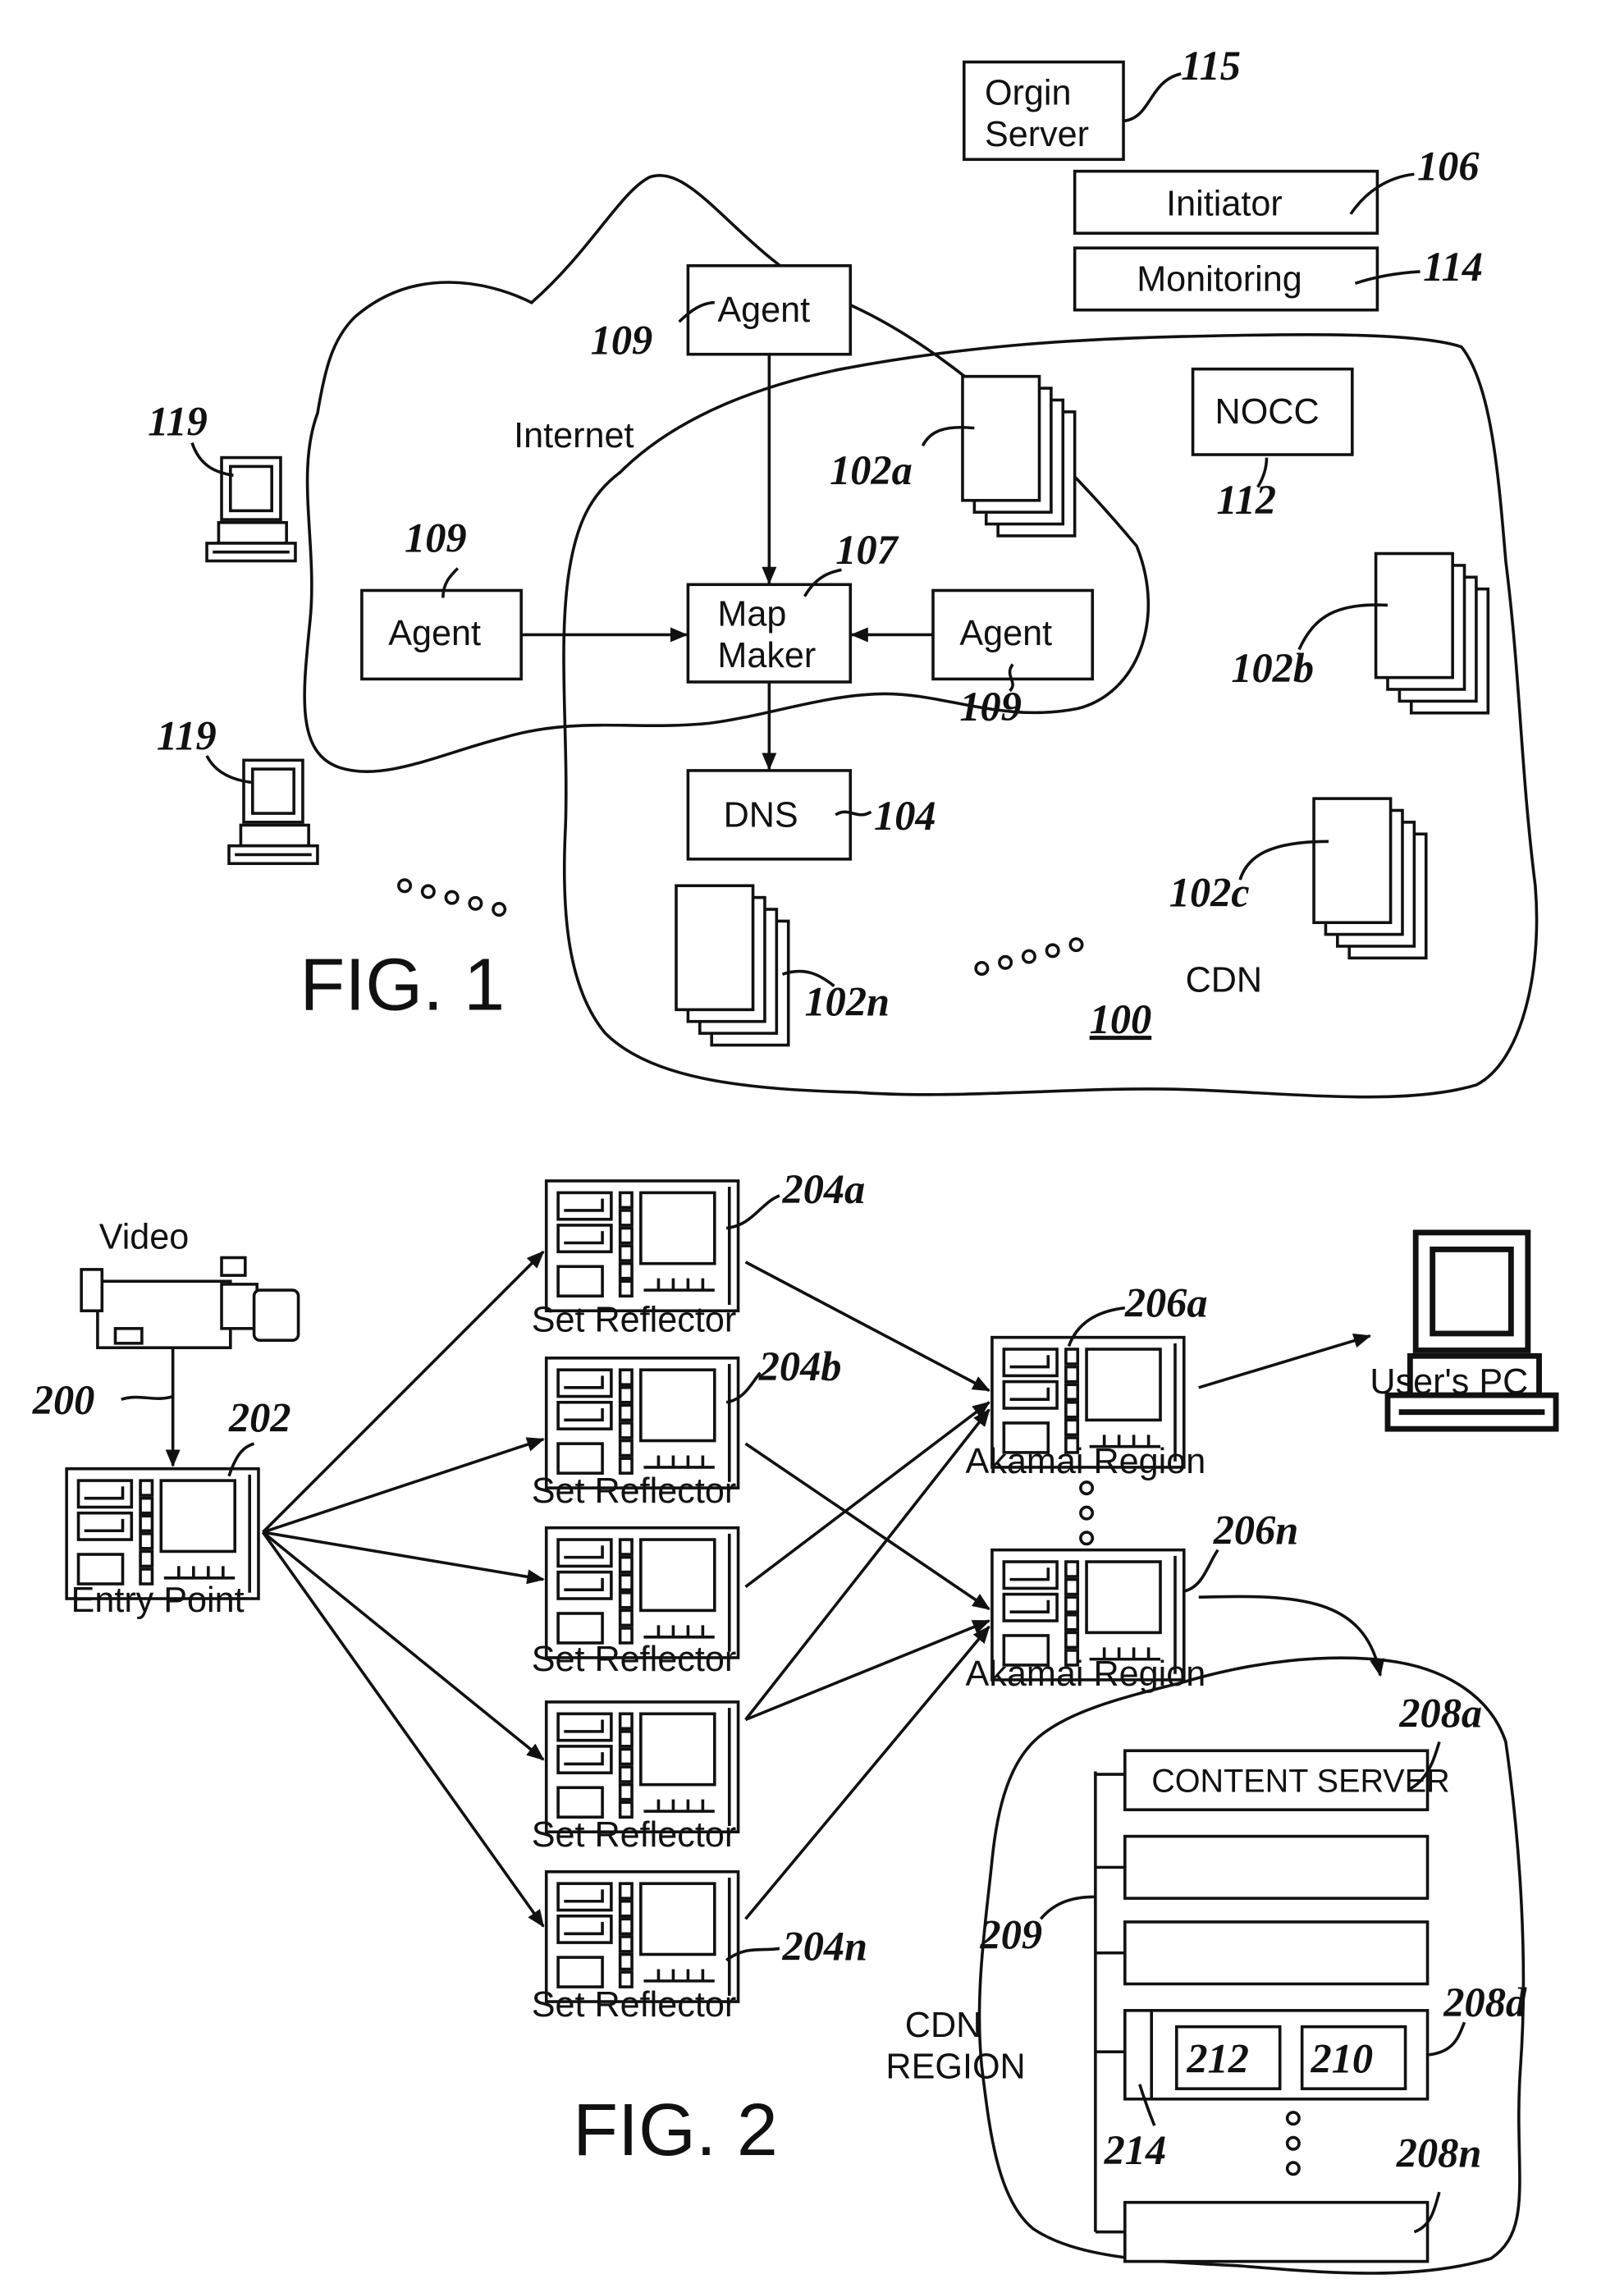  Describe the element at coordinates (825, 1947) in the screenshot. I see `set-reflector-5-ref: 204n` at that location.